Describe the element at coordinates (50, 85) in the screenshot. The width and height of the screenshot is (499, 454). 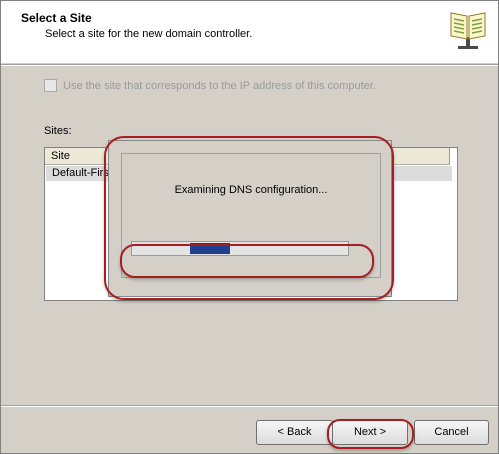
I see `use-ip-site-checkbox` at that location.